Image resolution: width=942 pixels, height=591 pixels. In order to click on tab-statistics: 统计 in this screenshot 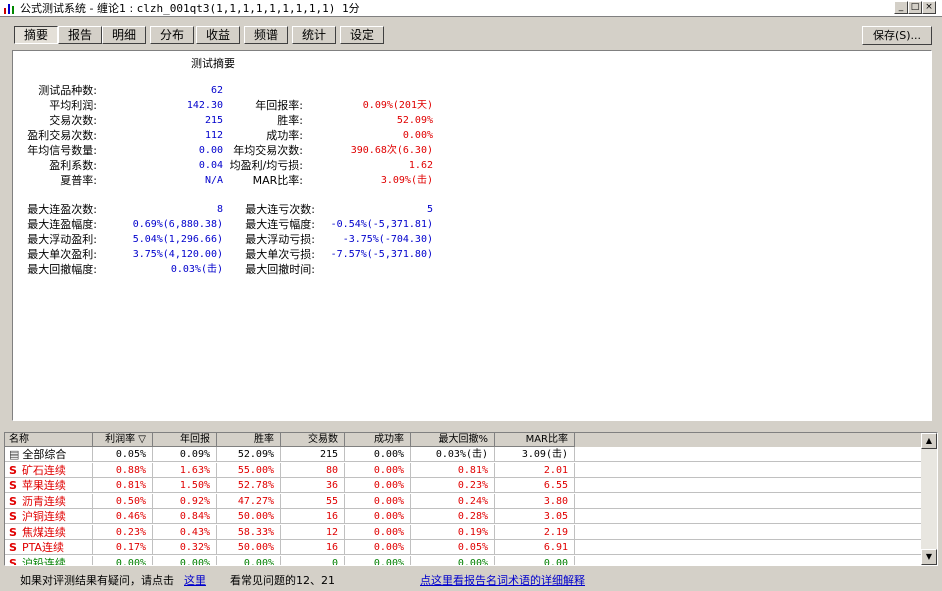, I will do `click(314, 35)`.